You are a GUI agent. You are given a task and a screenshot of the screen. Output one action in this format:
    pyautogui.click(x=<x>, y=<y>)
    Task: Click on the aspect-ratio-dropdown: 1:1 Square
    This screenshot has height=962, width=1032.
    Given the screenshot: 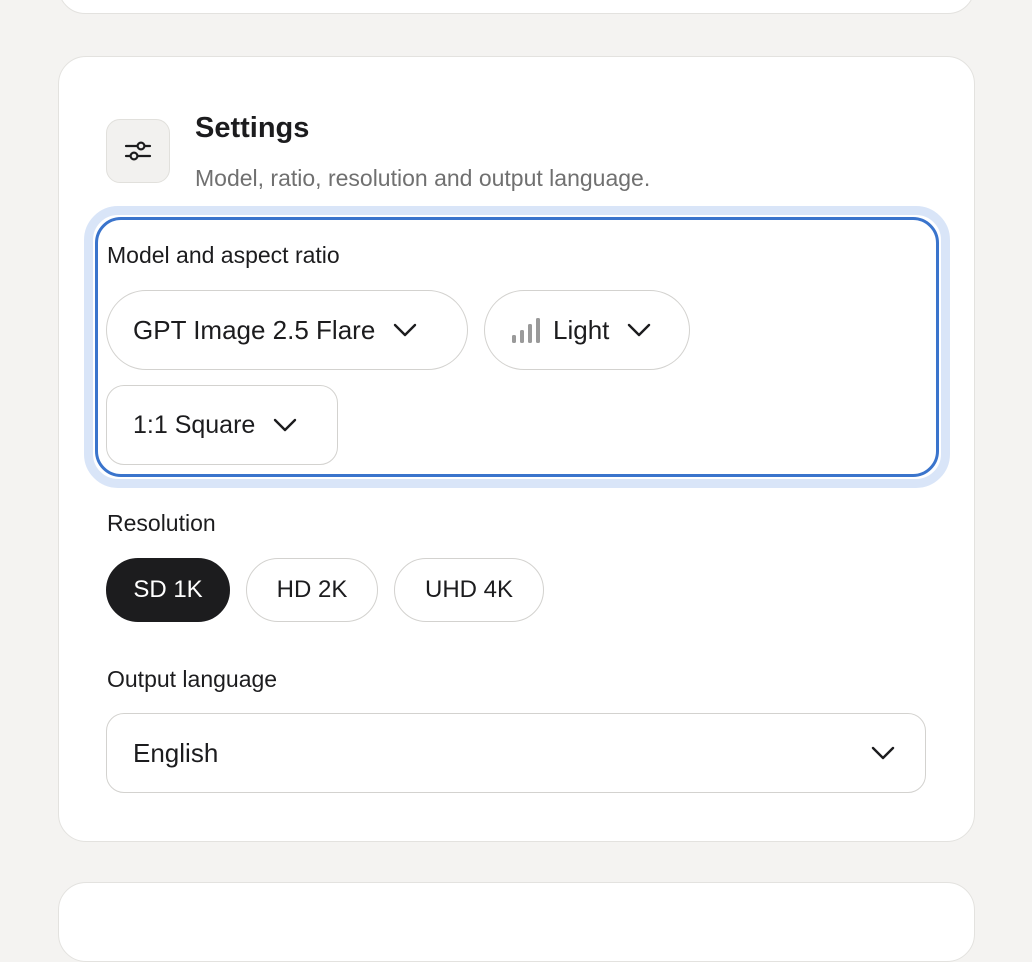 What is the action you would take?
    pyautogui.click(x=222, y=425)
    